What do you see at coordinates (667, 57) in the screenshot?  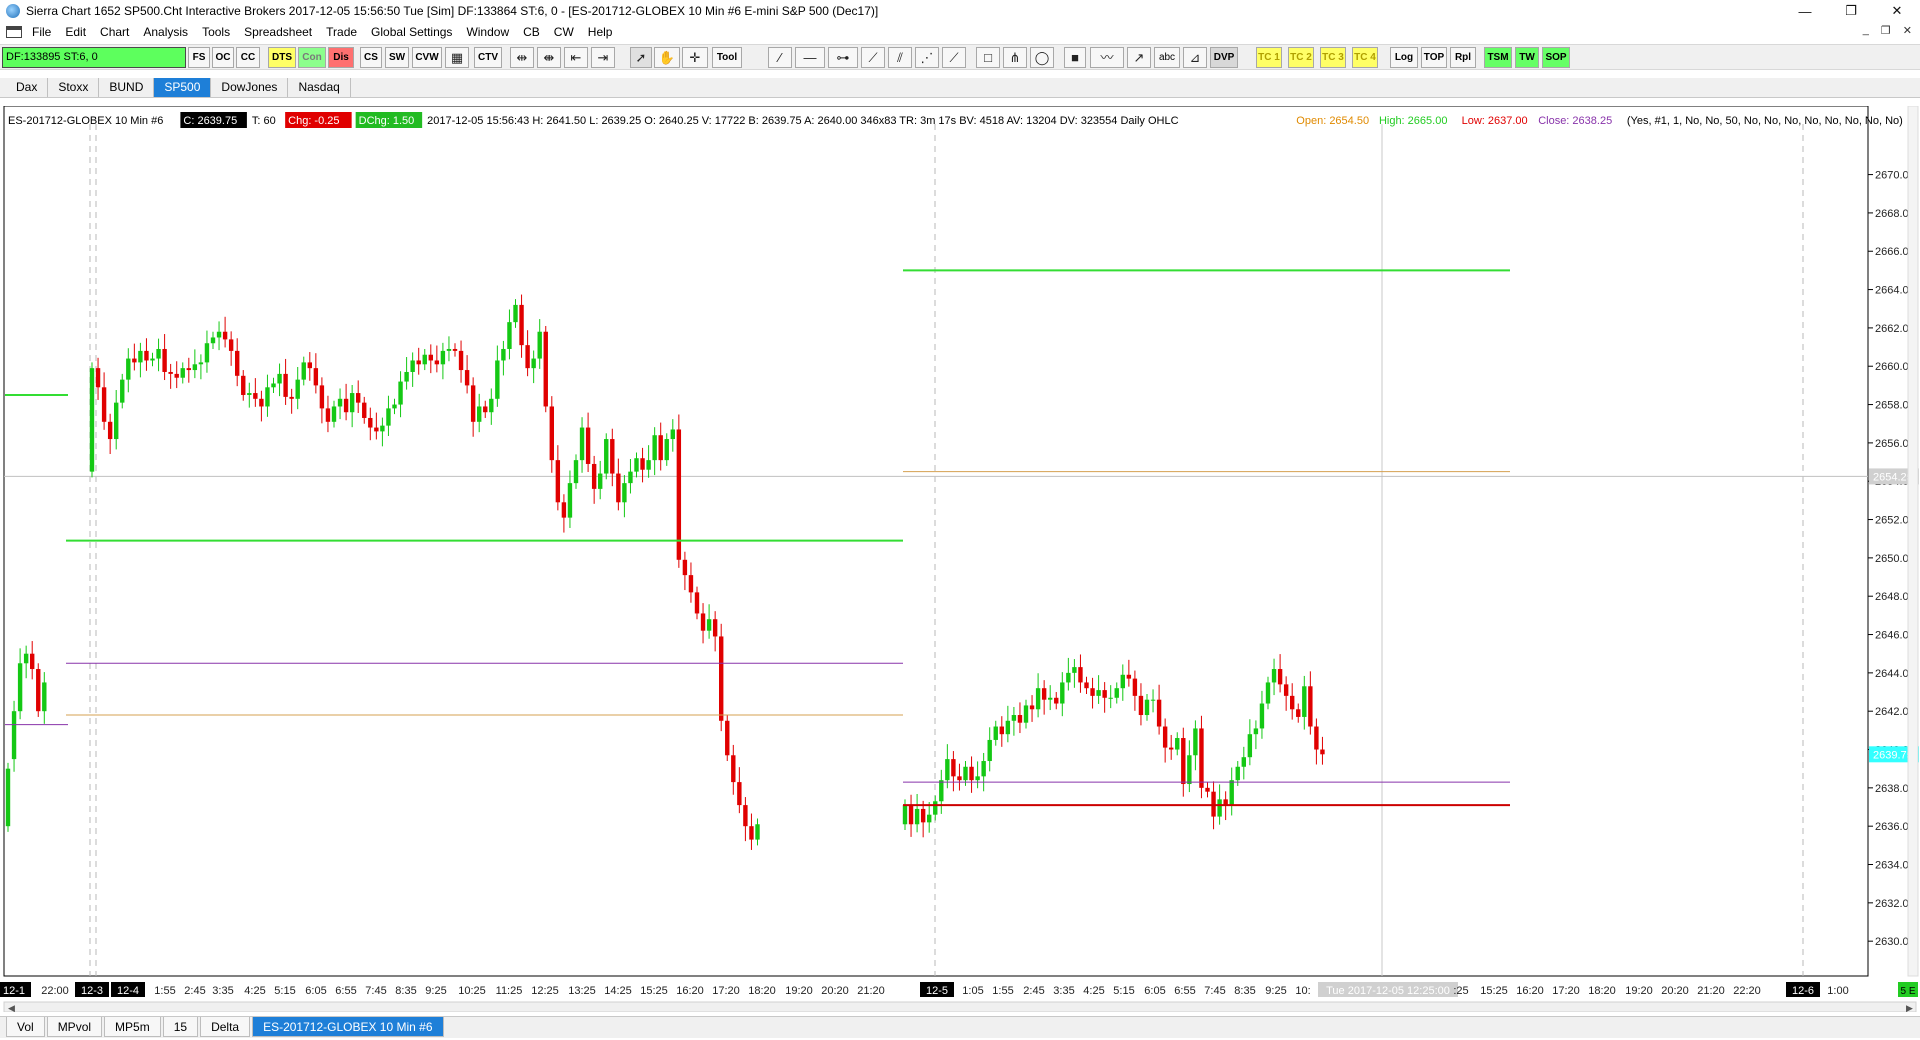 I see `hand-icon: ✋` at bounding box center [667, 57].